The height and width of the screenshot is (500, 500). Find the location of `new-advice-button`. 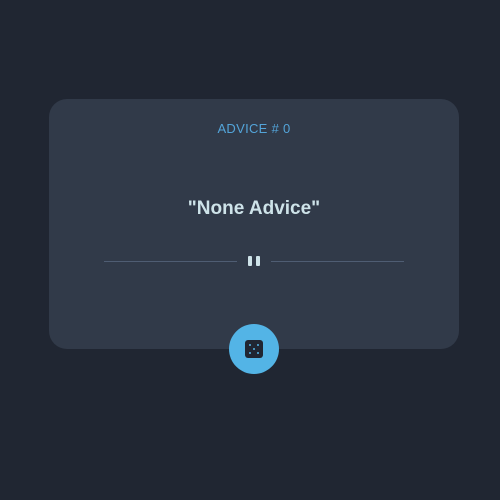

new-advice-button is located at coordinates (254, 349).